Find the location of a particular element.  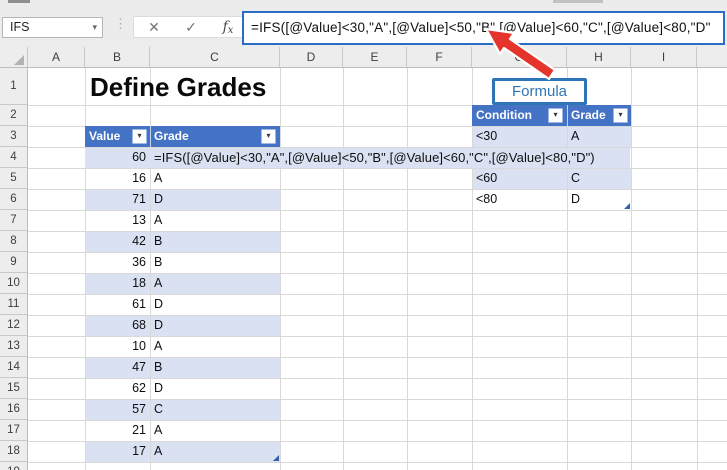

values-table-header: Value Grade ▾ ▾ is located at coordinates (182, 136).